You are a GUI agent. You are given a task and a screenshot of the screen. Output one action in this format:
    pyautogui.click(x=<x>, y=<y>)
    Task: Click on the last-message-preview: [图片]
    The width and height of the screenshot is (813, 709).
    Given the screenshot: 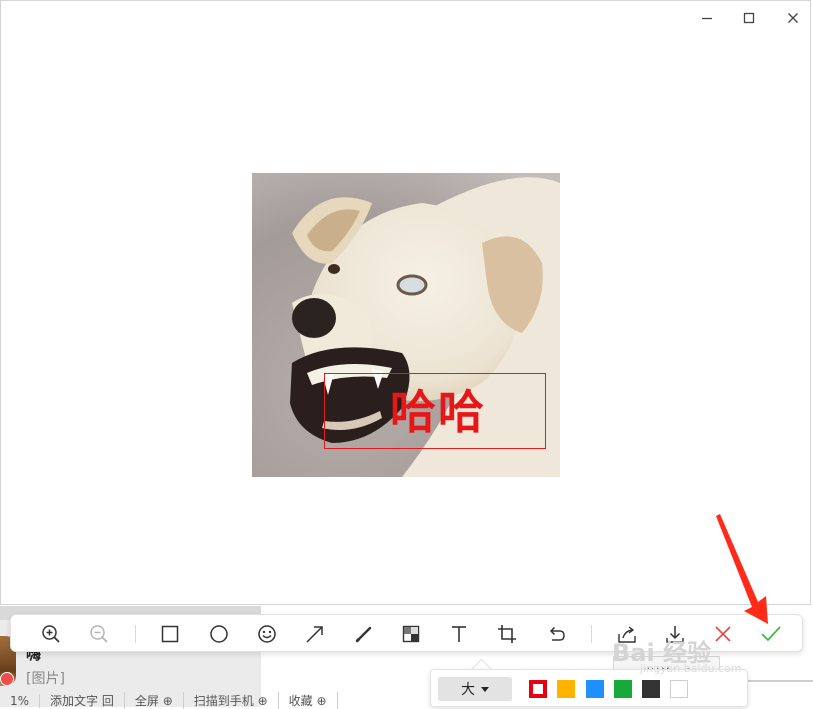 What is the action you would take?
    pyautogui.click(x=45, y=679)
    